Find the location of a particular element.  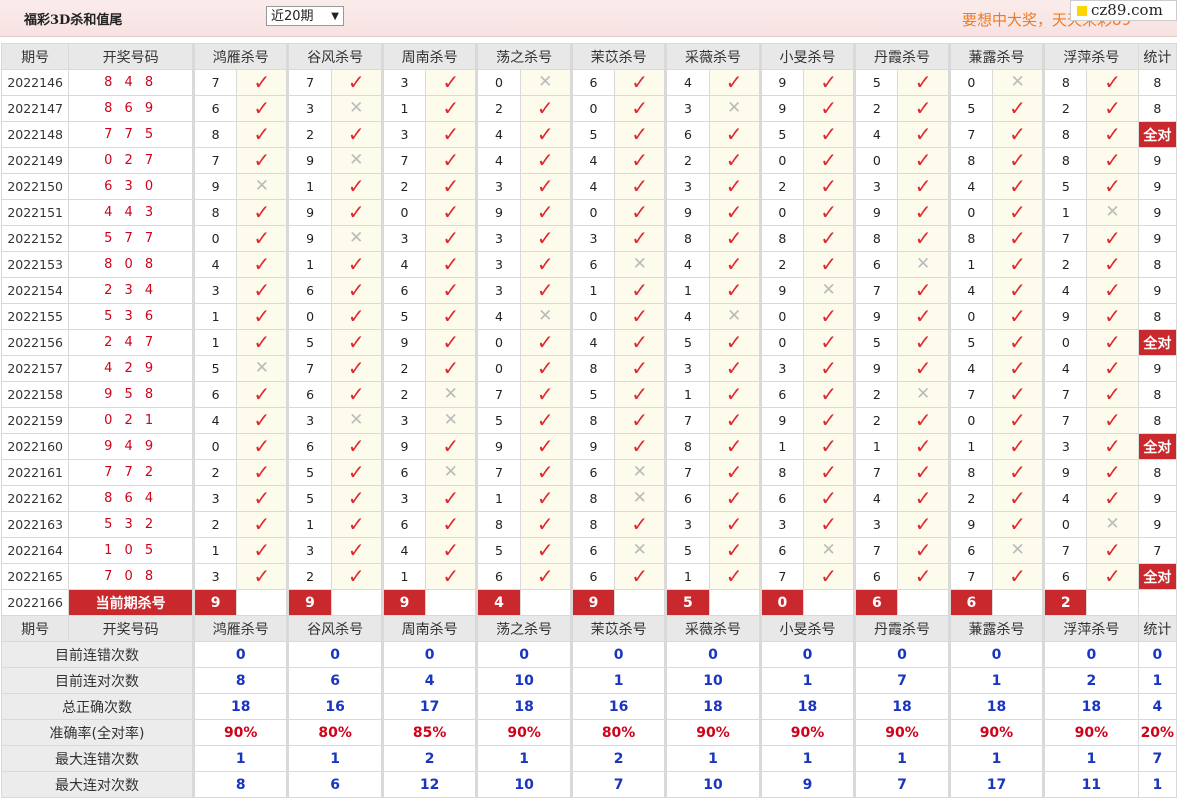

kill-number-cell: 1 is located at coordinates (781, 446).